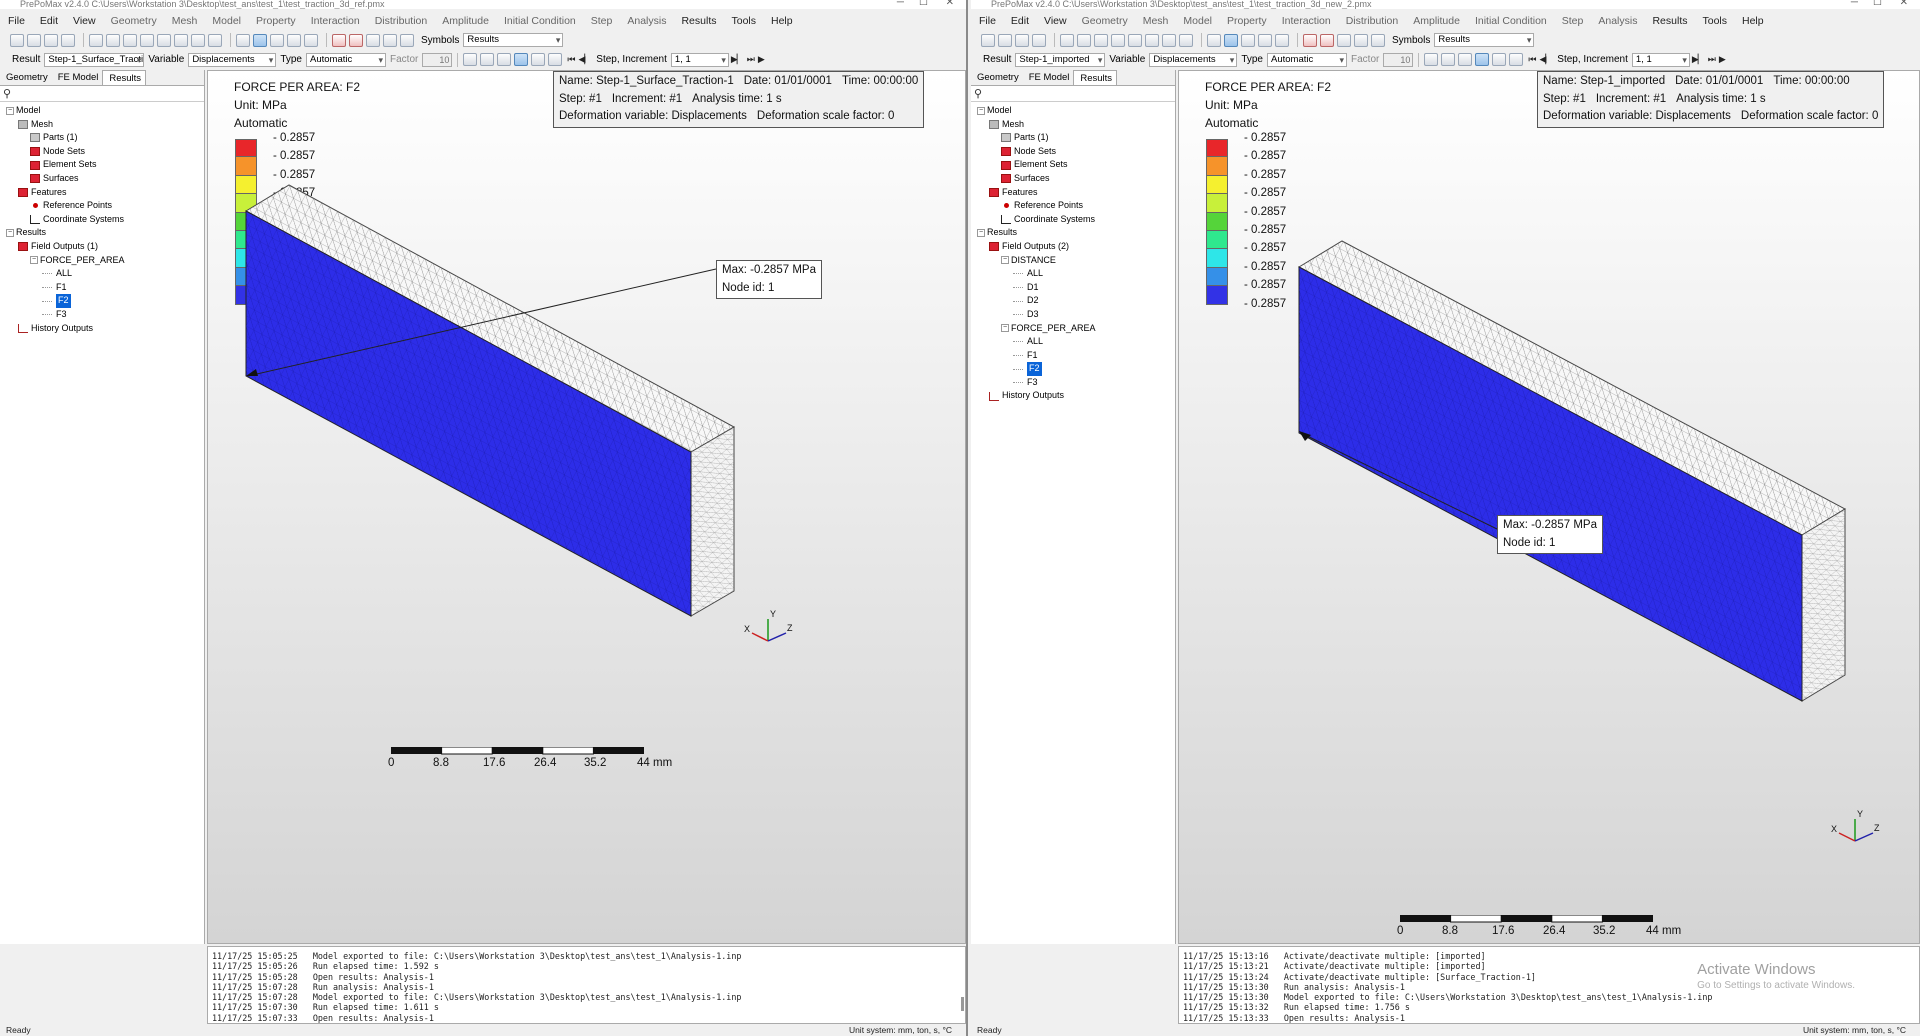 The image size is (1920, 1036). I want to click on hide-all-icon, so click(407, 40).